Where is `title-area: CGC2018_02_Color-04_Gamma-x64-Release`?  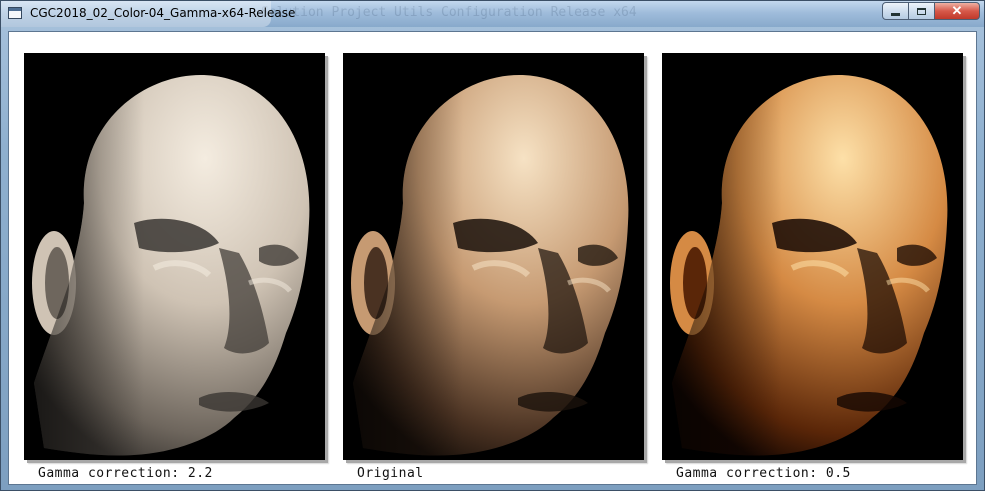 title-area: CGC2018_02_Color-04_Gamma-x64-Release is located at coordinates (148, 14).